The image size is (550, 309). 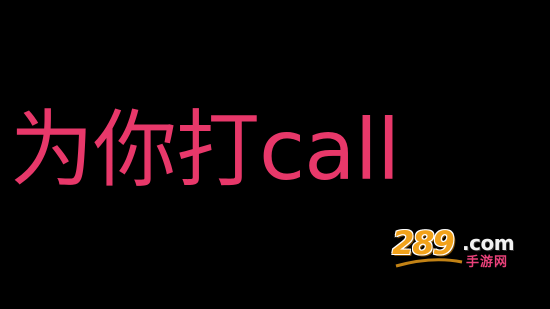 What do you see at coordinates (487, 262) in the screenshot?
I see `watermark-subtitle: 手游网` at bounding box center [487, 262].